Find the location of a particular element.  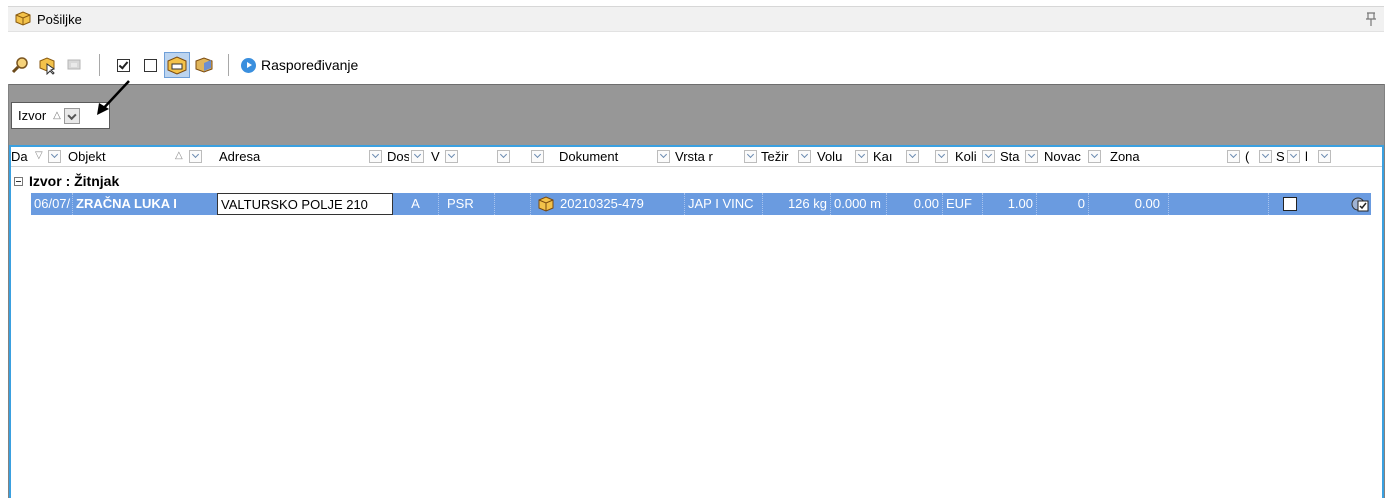

collapse-icon is located at coordinates (18, 181).